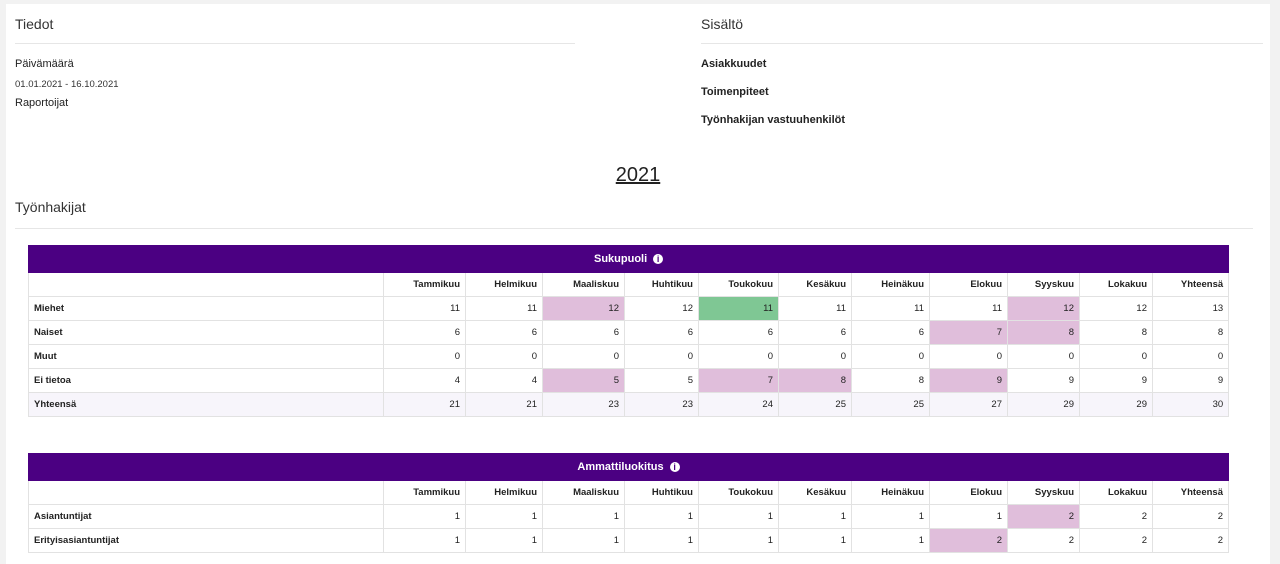 This screenshot has height=564, width=1280. What do you see at coordinates (67, 84) in the screenshot?
I see `date-range: 01.01.2021 - 16.10.2021` at bounding box center [67, 84].